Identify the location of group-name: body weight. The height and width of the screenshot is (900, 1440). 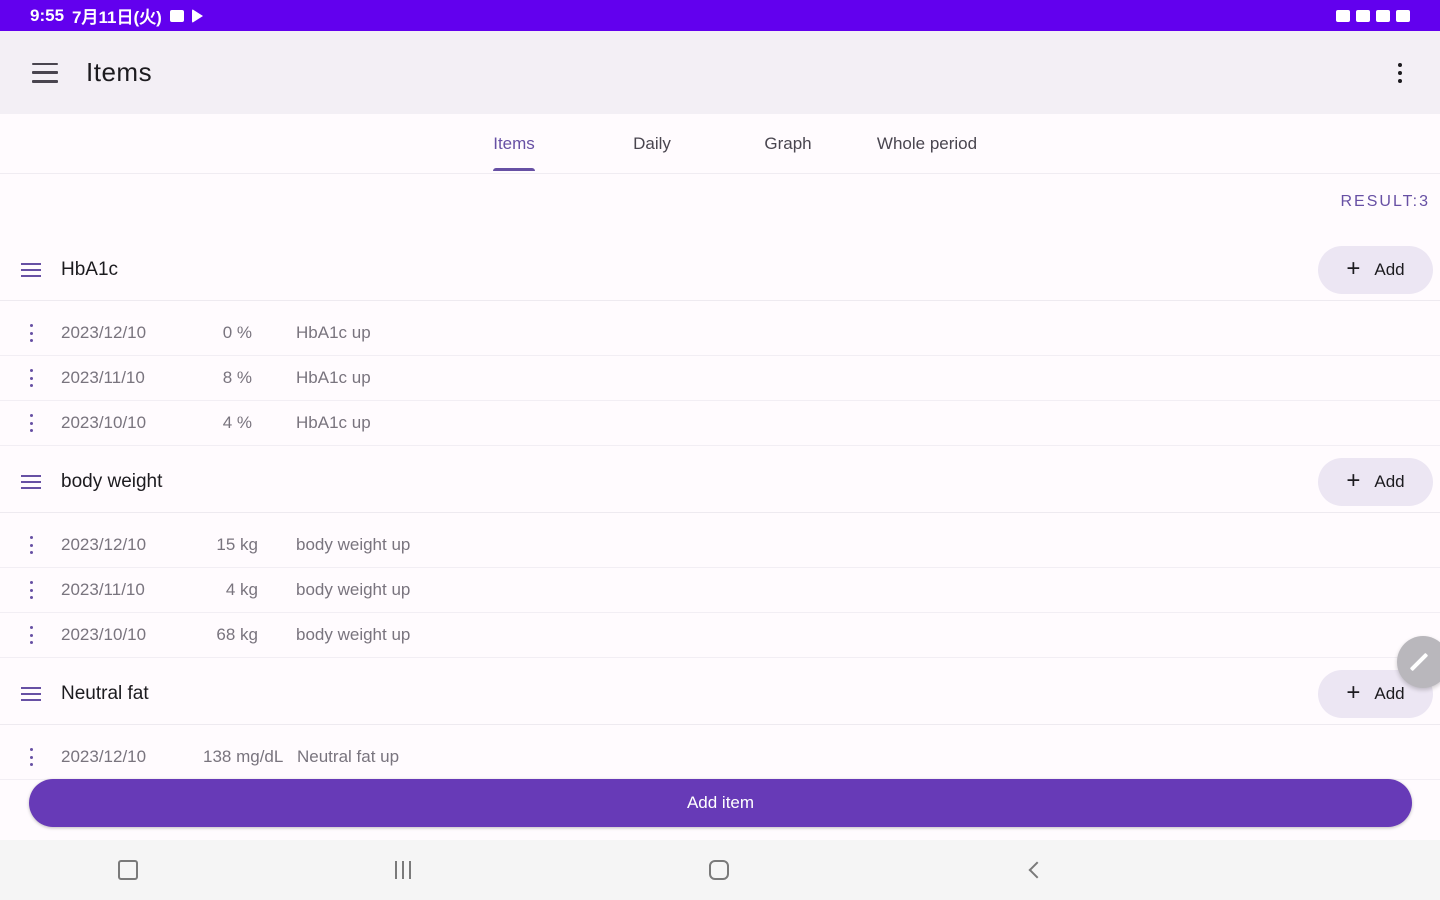
(112, 481).